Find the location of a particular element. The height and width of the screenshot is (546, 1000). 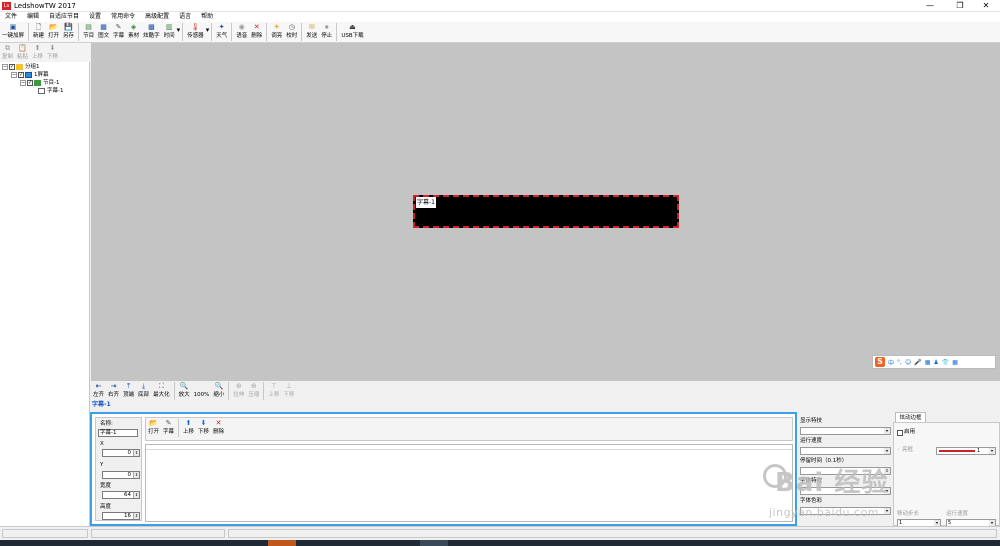

layout-tool-button: ⊕ 压缩 is located at coordinates (253, 391).